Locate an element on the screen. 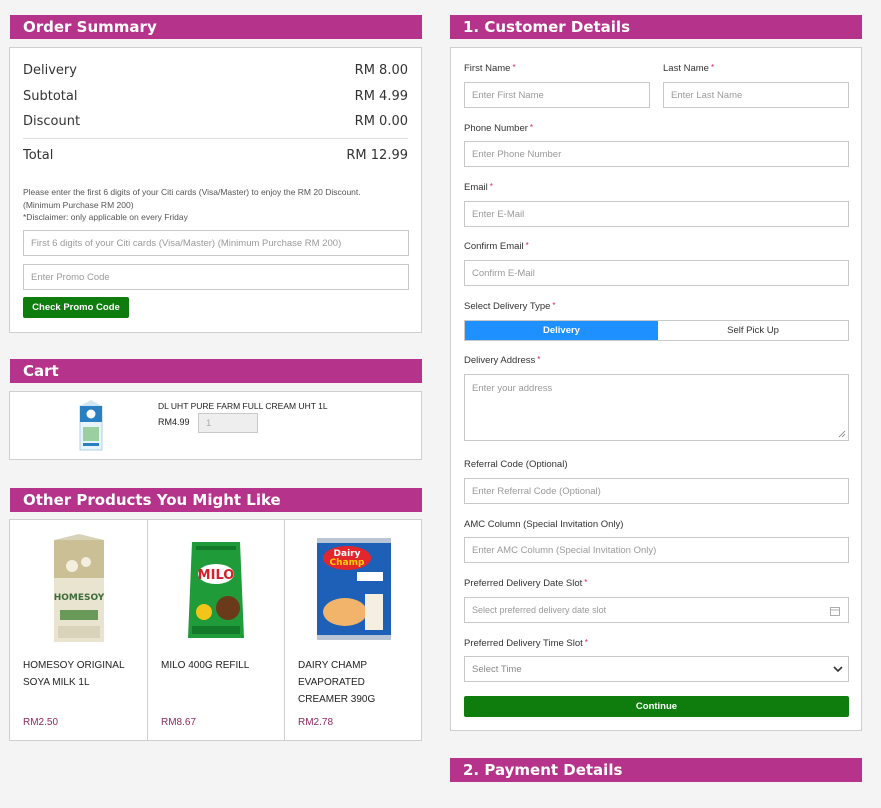 This screenshot has height=808, width=881. continue-button: Continue is located at coordinates (656, 706).